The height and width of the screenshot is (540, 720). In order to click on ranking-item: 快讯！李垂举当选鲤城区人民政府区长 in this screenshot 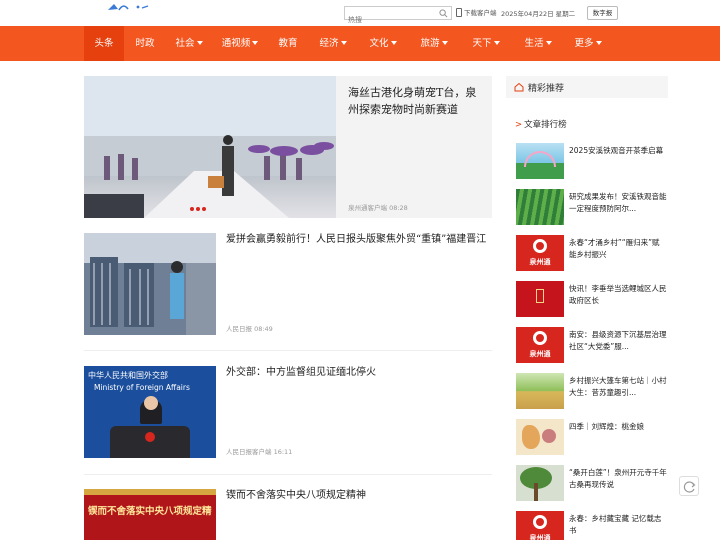, I will do `click(592, 299)`.